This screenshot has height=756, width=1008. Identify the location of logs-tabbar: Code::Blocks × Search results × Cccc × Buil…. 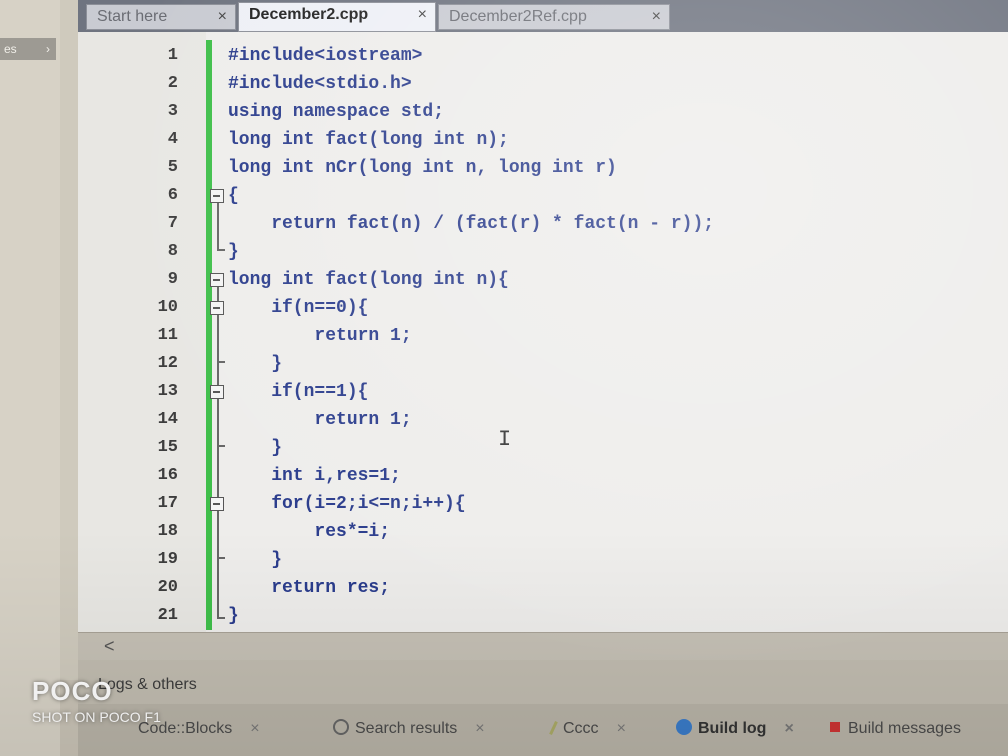
(543, 730).